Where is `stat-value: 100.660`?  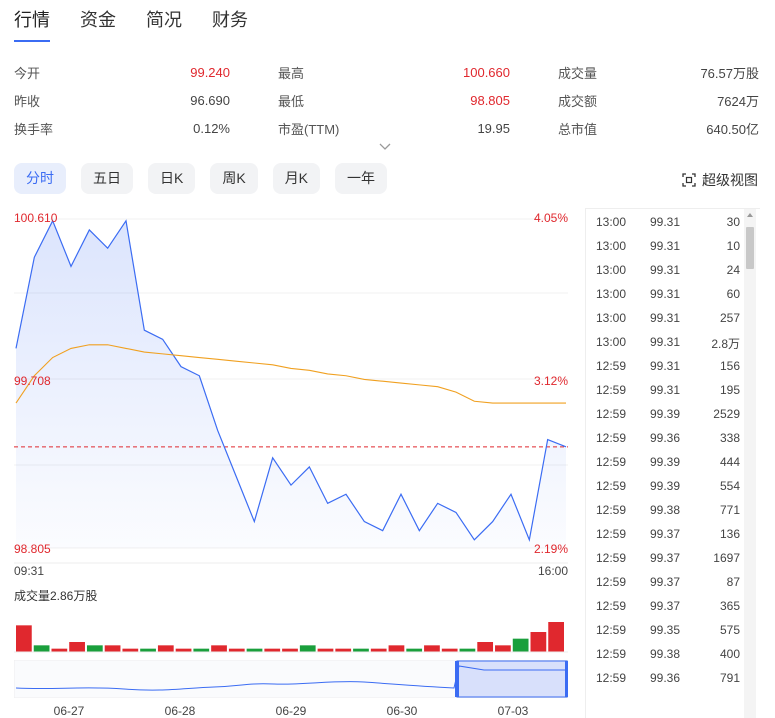
stat-value: 100.660 is located at coordinates (486, 72).